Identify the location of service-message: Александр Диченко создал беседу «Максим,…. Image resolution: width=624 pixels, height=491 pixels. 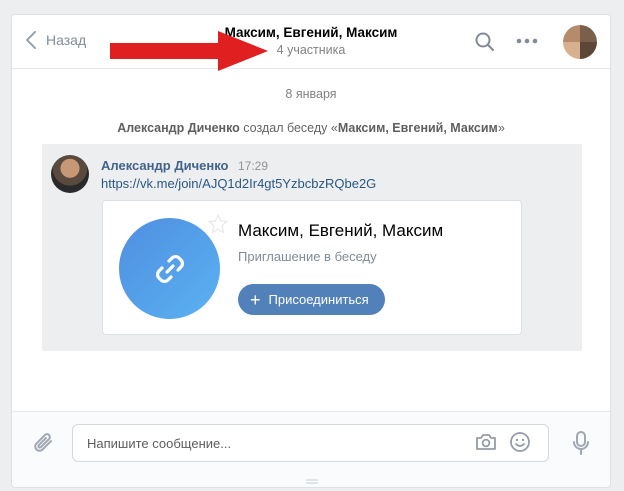
(311, 128).